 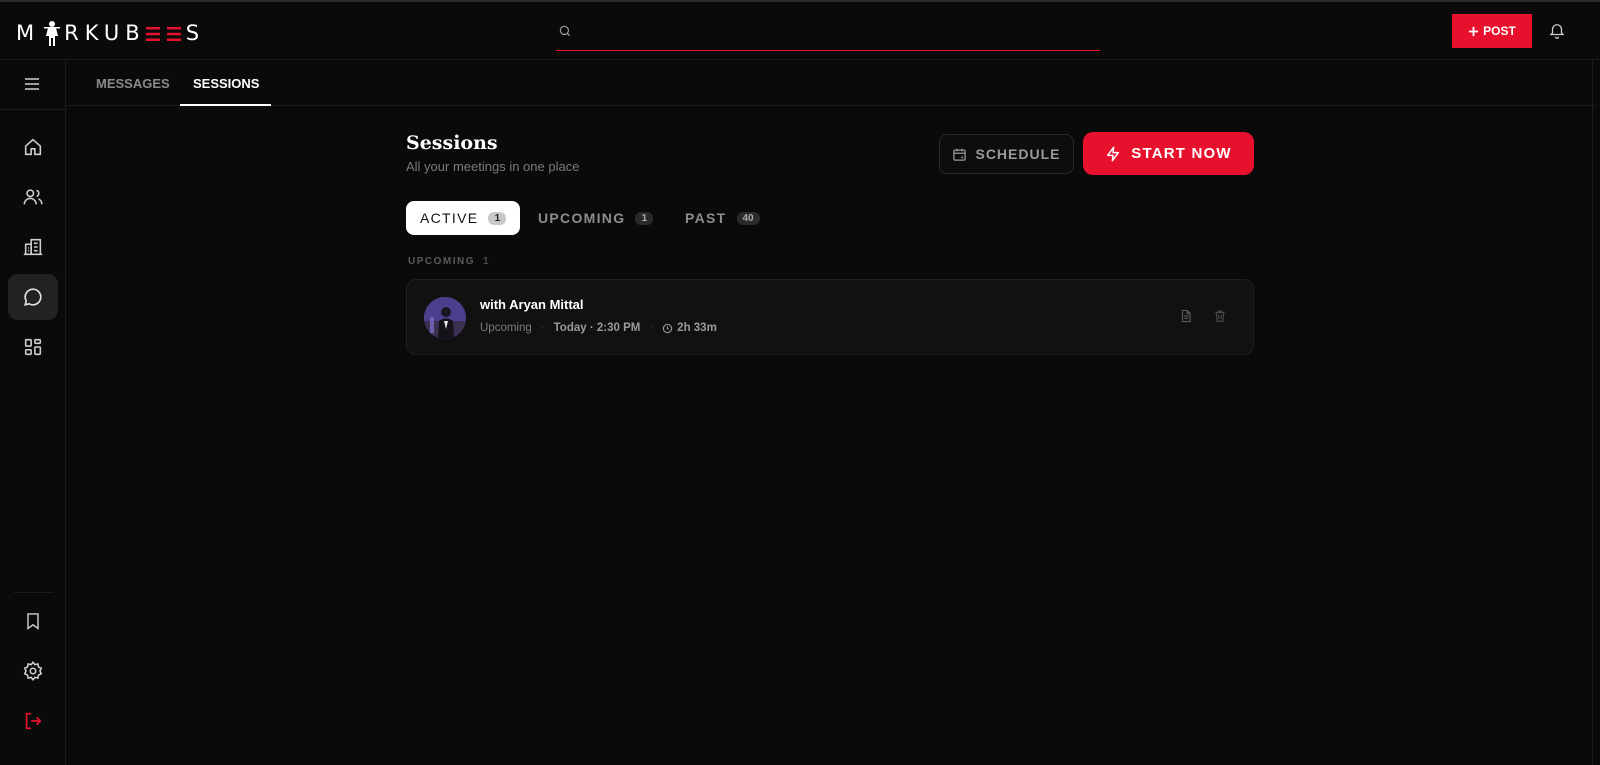 I want to click on bell-icon, so click(x=1557, y=32).